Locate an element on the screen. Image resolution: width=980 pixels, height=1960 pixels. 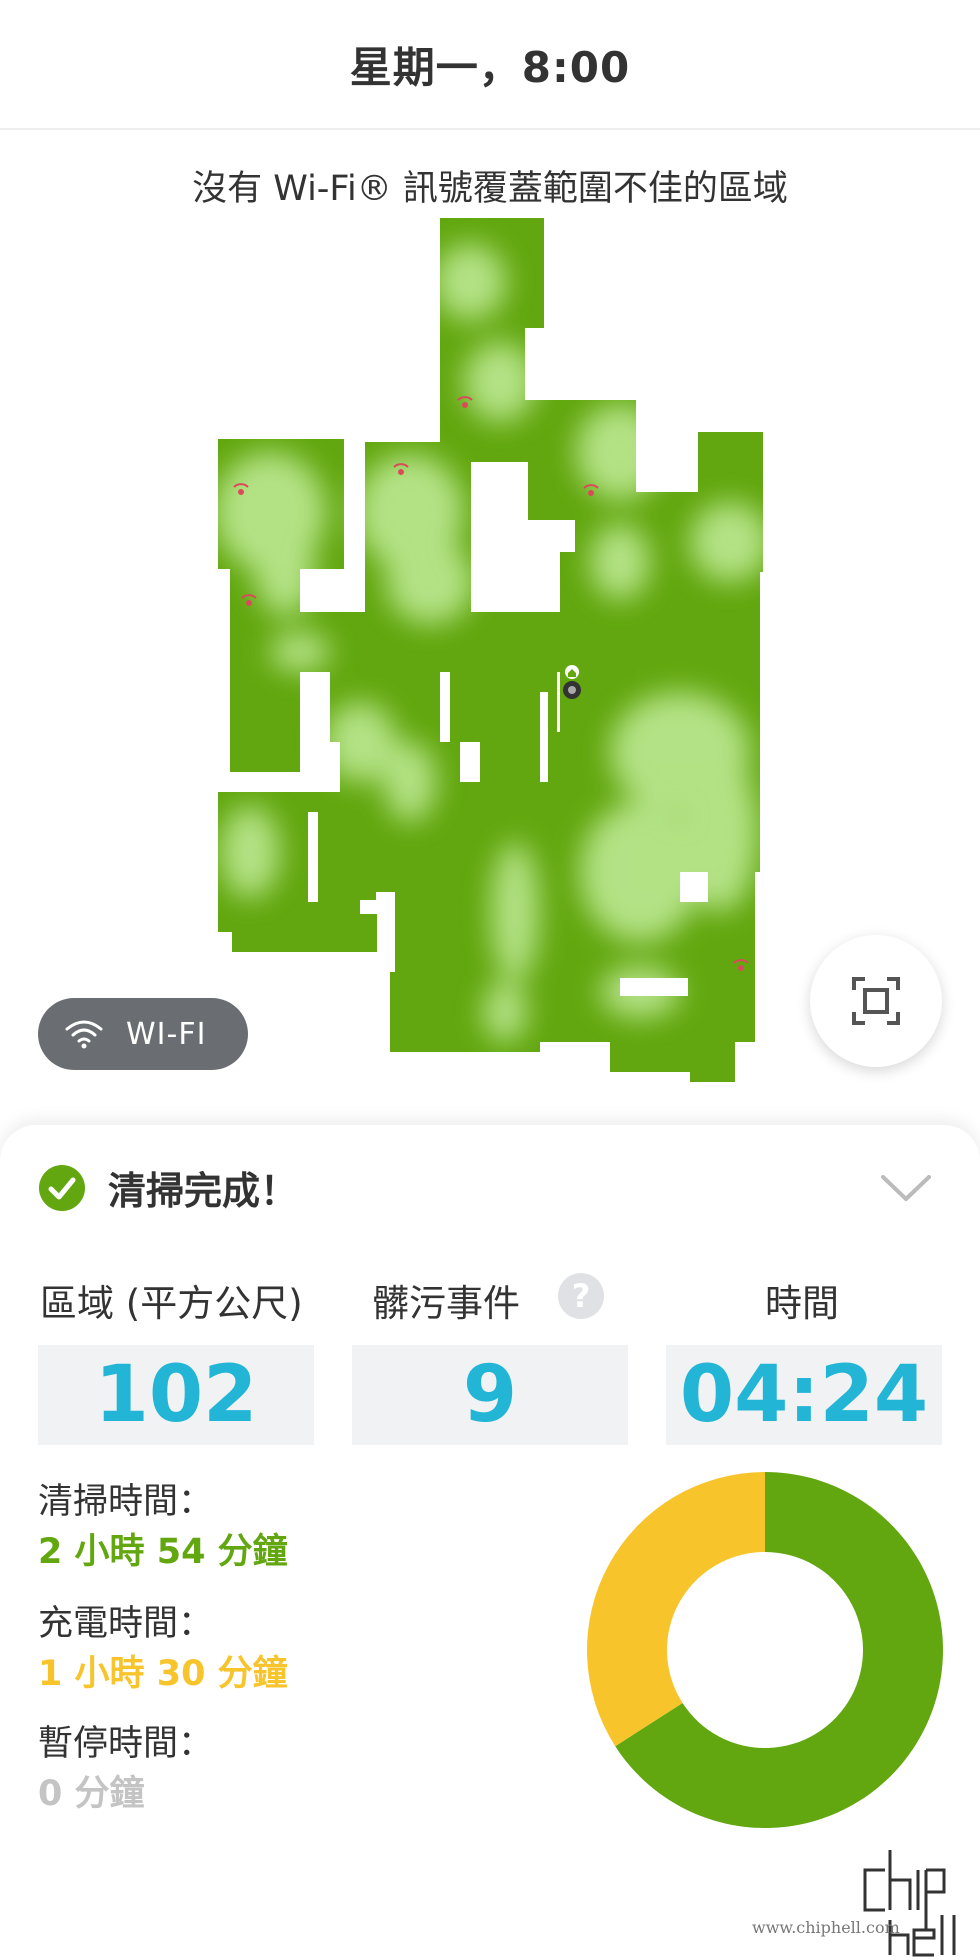
donut-segment-charging is located at coordinates (676, 1609).